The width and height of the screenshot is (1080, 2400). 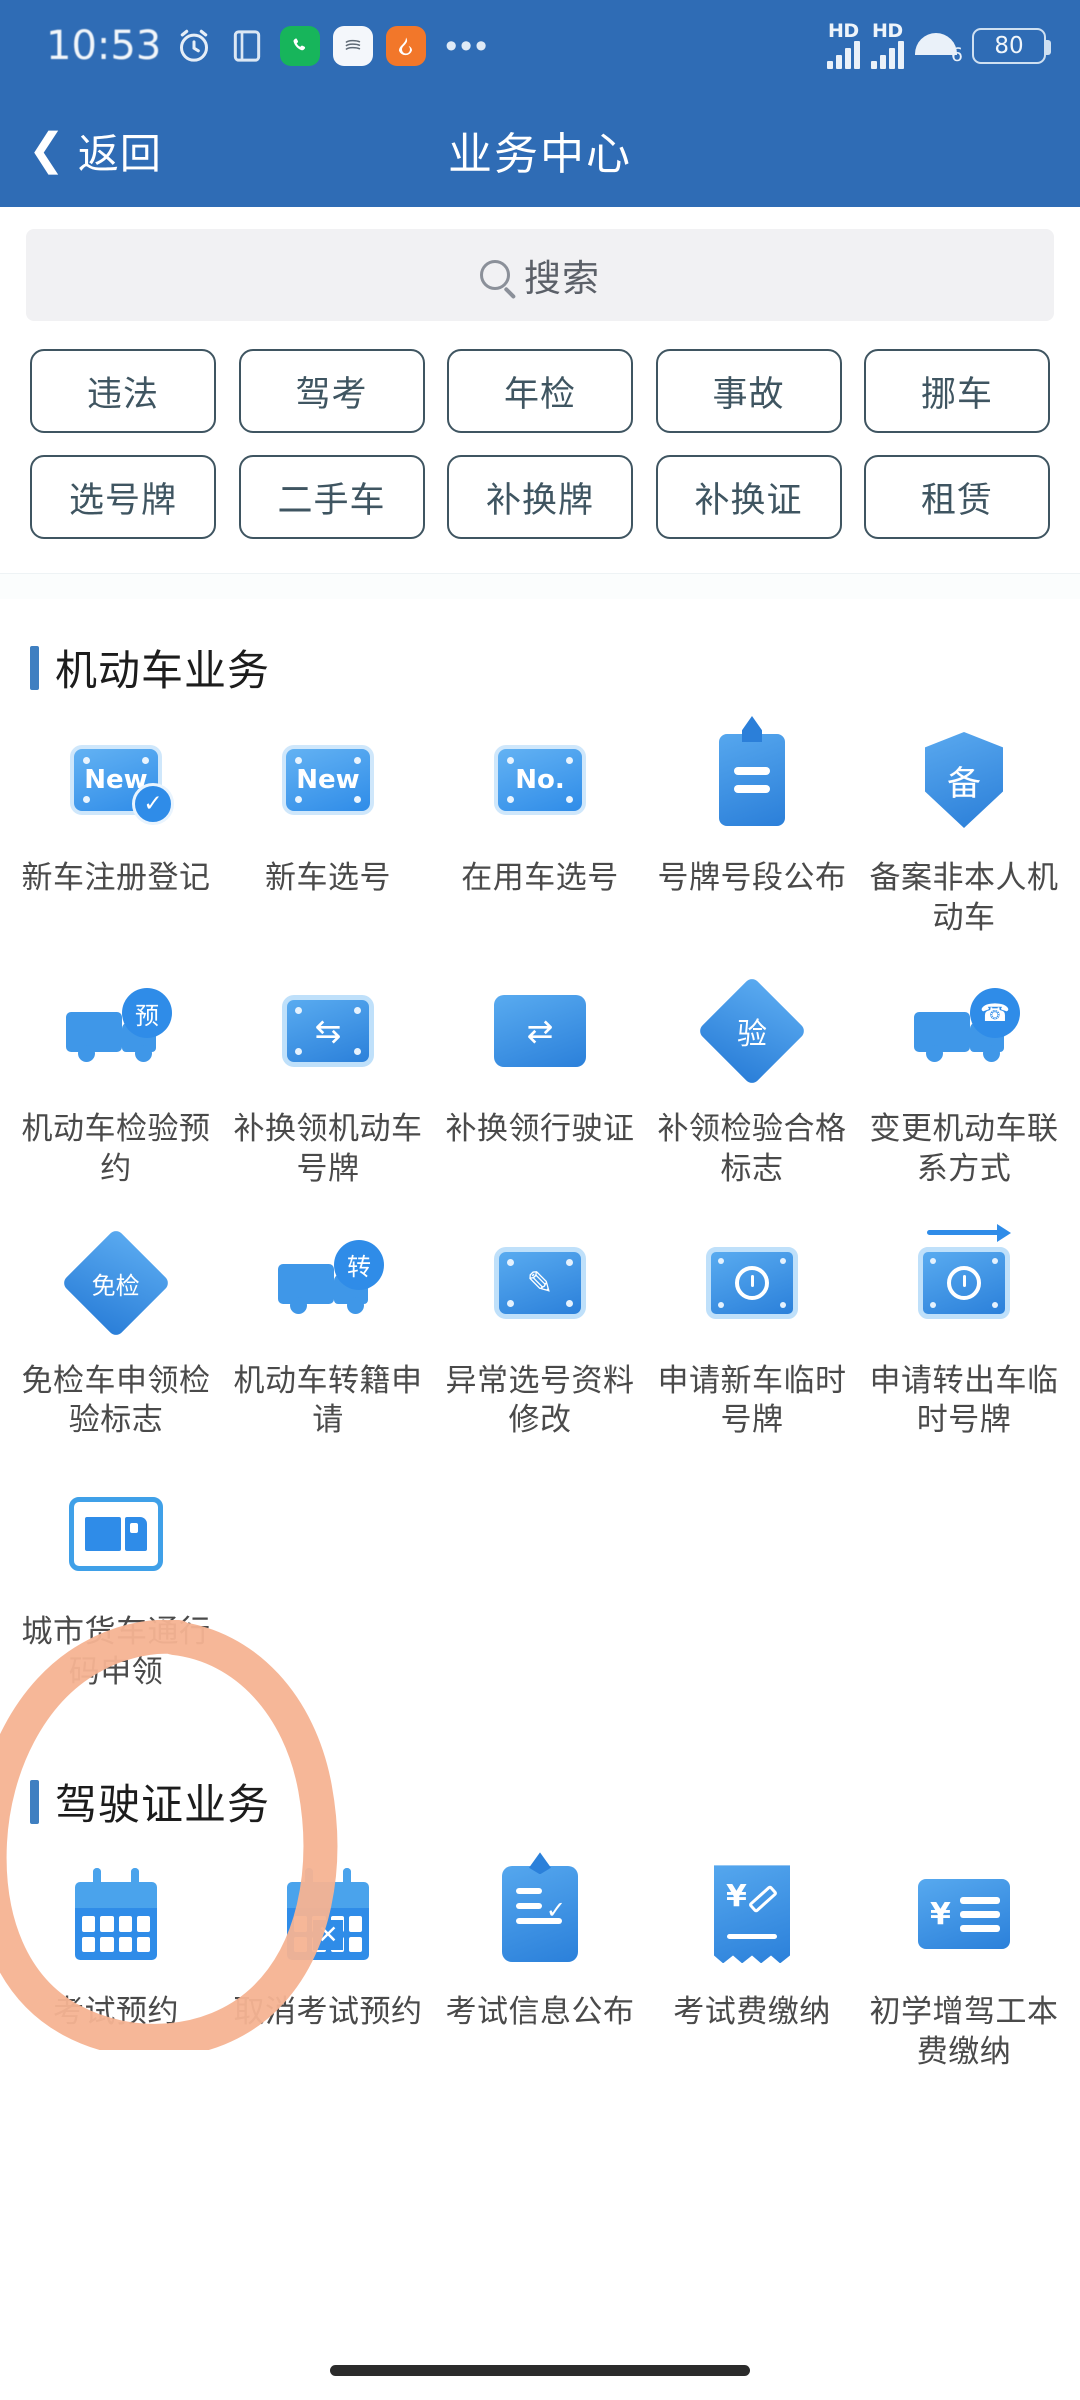 I want to click on grid-item-exam-appointment: 考试预约, so click(x=116, y=1966).